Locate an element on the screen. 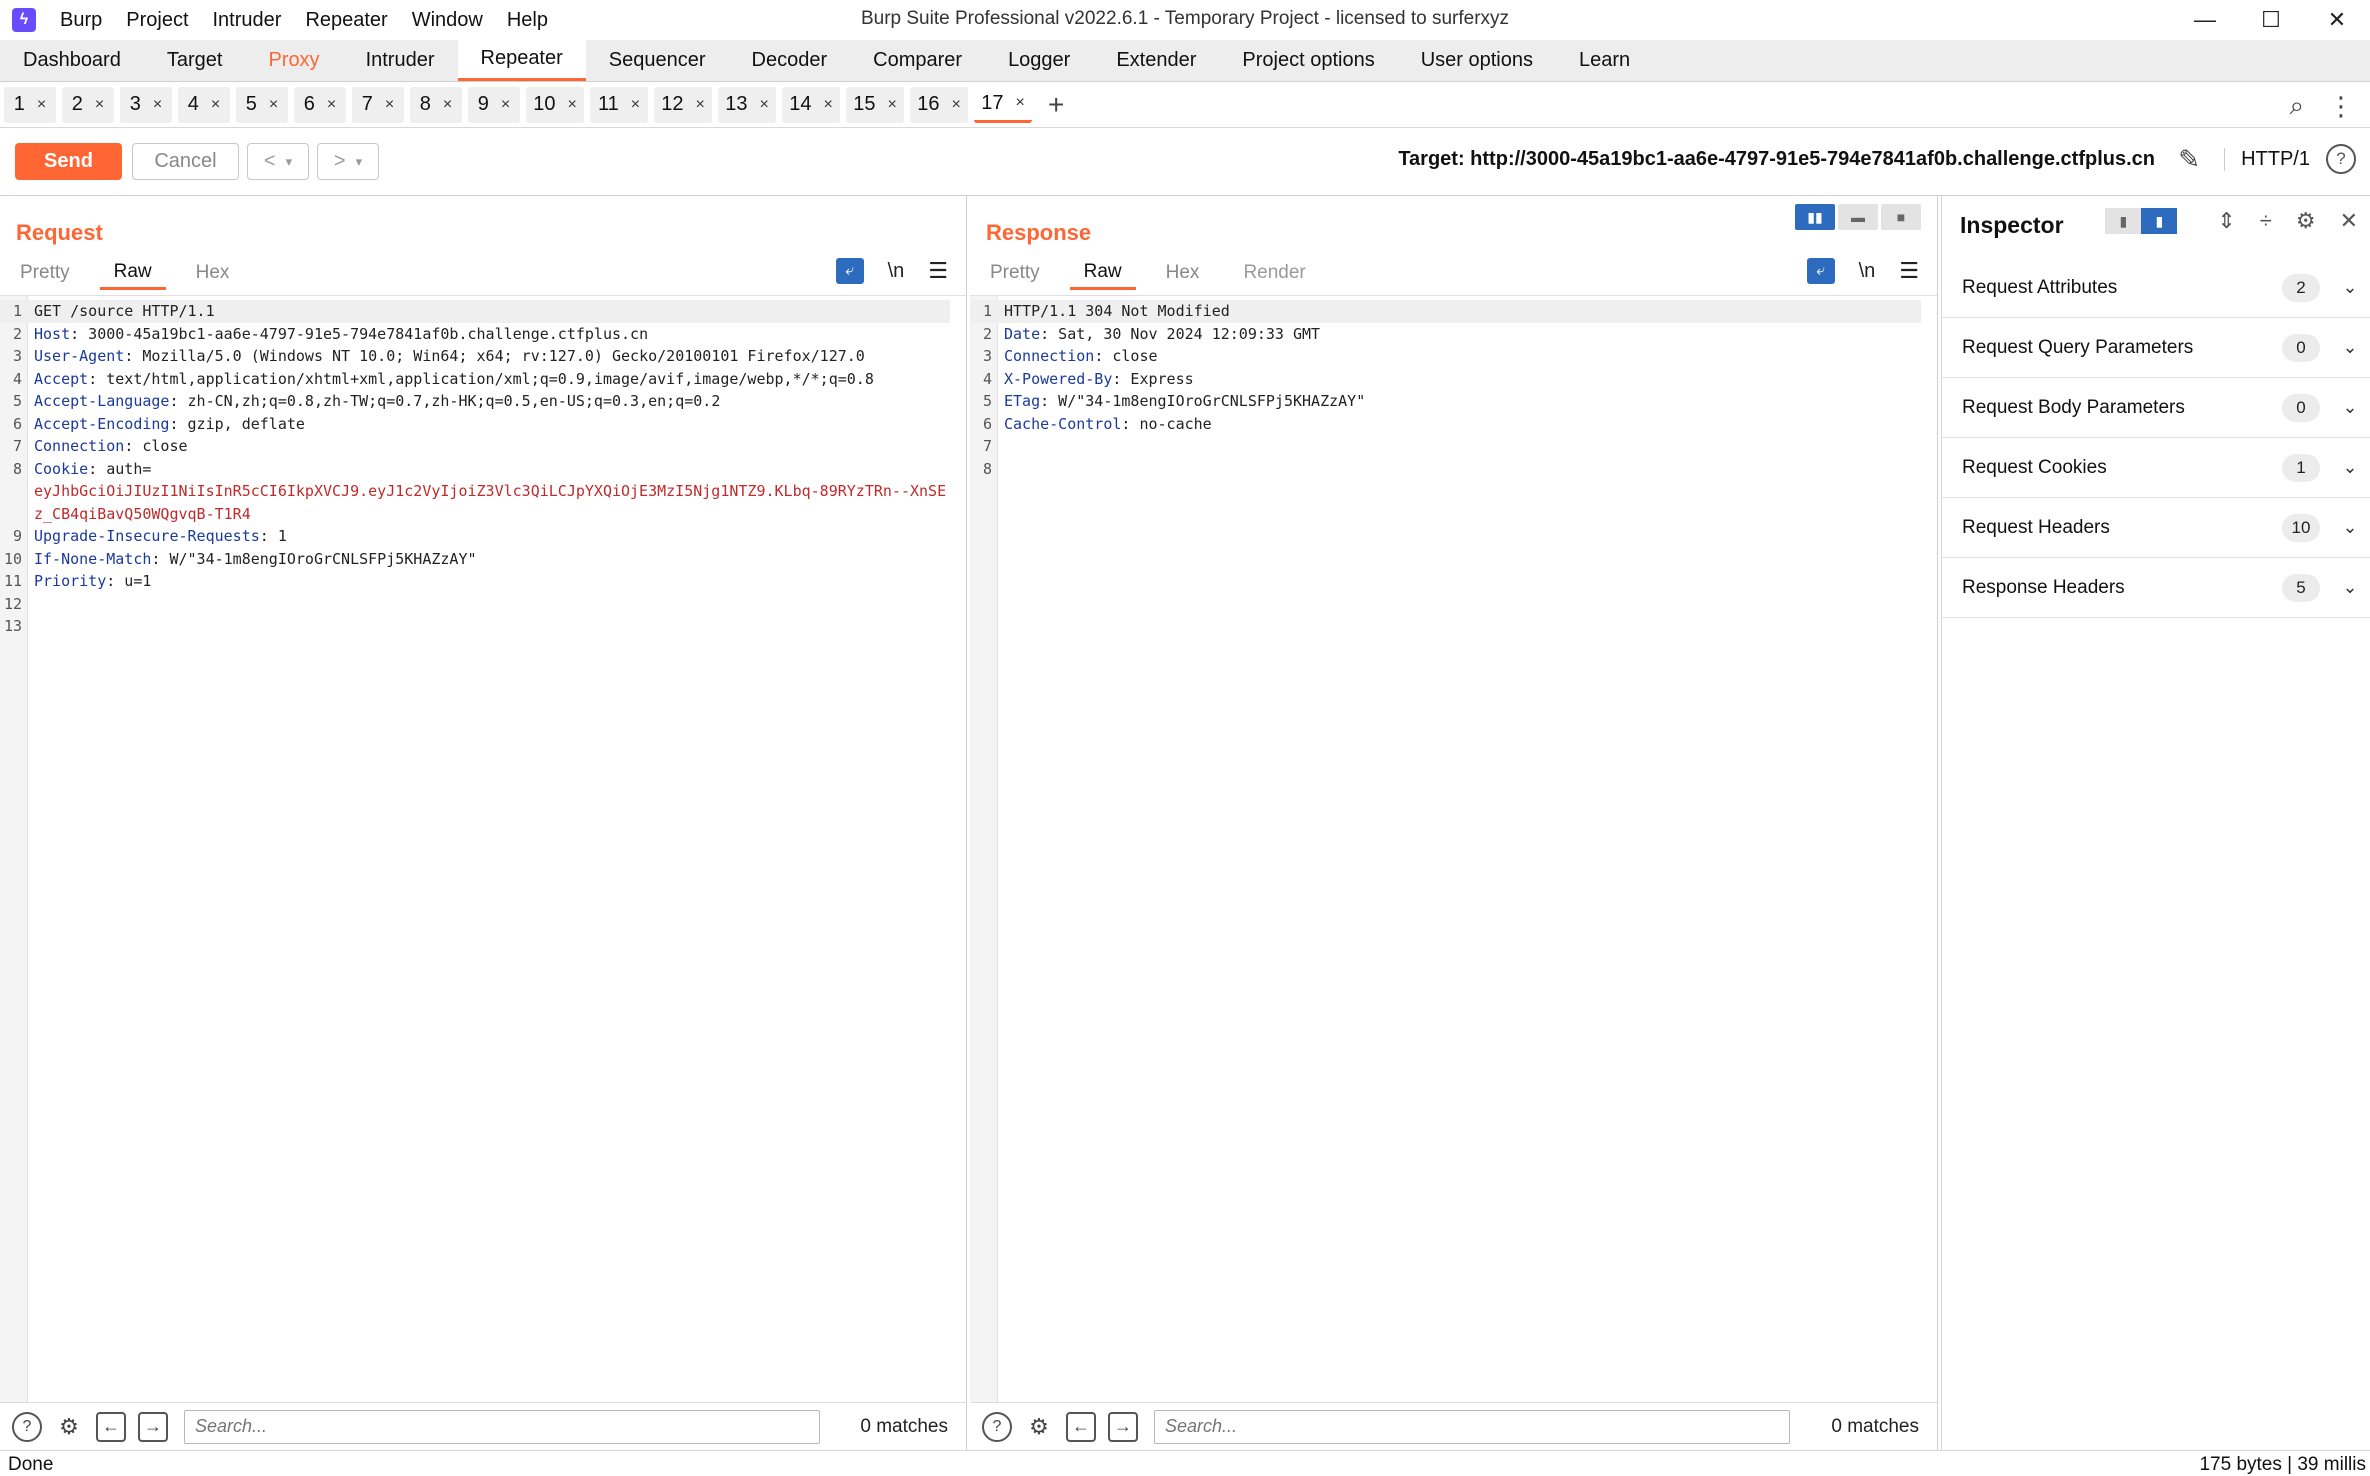 This screenshot has height=1476, width=2370. stacked-layout-icon: ▬ is located at coordinates (1858, 217).